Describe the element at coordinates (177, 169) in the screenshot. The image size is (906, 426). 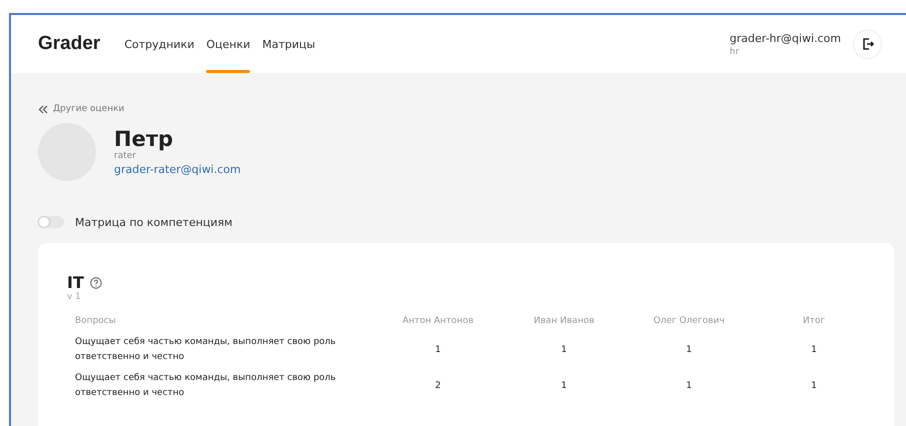
I see `profile-email-link: grader-rater@qiwi.com` at that location.